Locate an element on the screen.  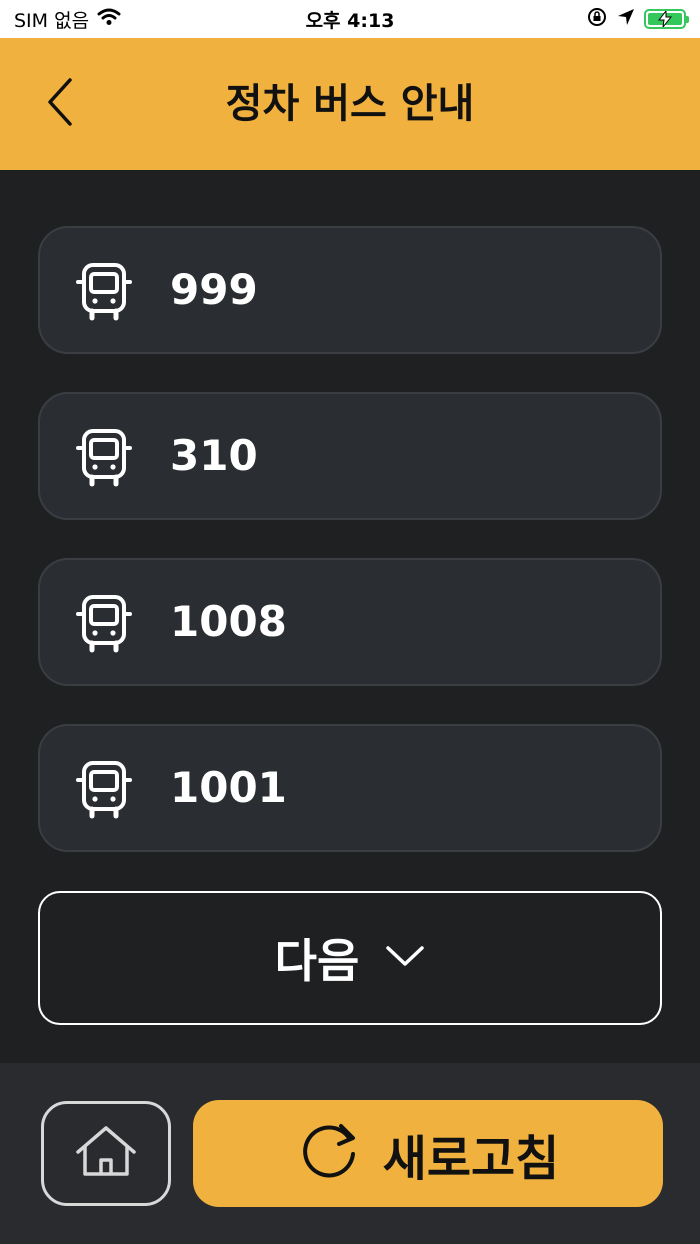
bus-list-item: 310 is located at coordinates (350, 456).